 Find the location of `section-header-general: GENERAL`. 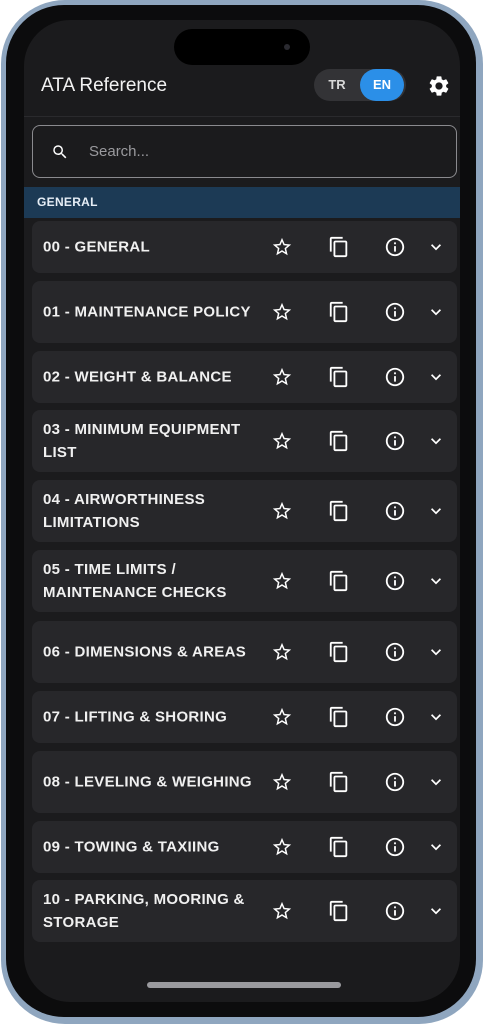

section-header-general: GENERAL is located at coordinates (242, 202).